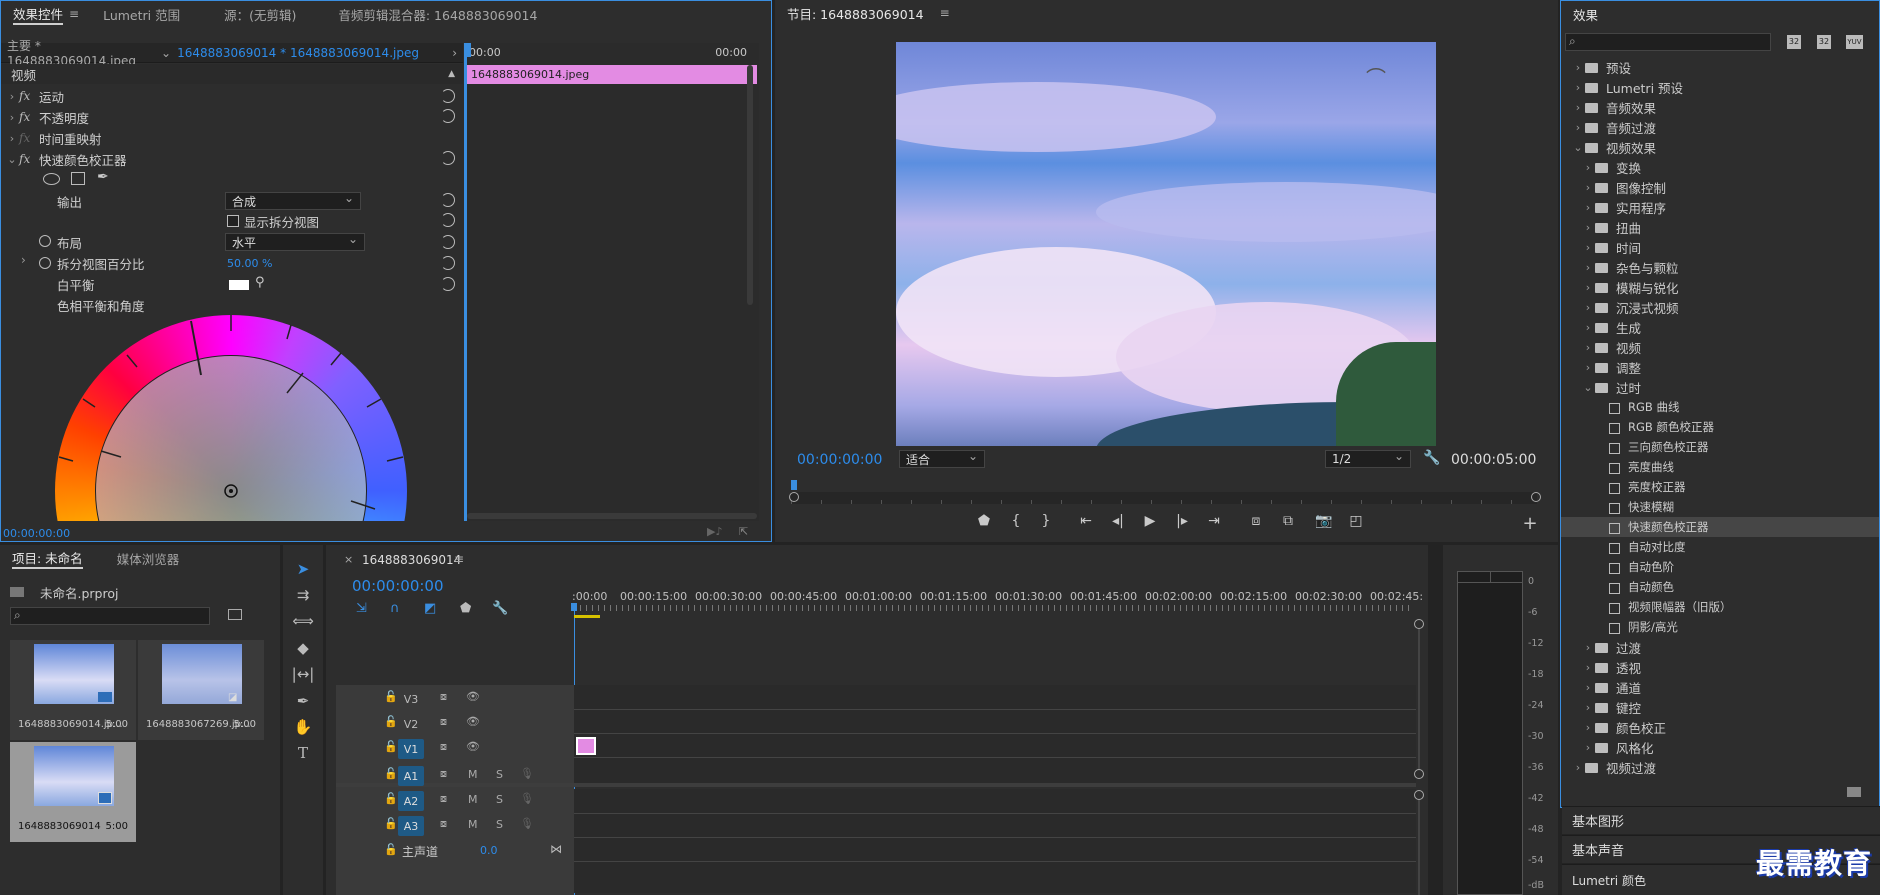 The width and height of the screenshot is (1880, 895). I want to click on eyedropper-icon: ⚲, so click(260, 282).